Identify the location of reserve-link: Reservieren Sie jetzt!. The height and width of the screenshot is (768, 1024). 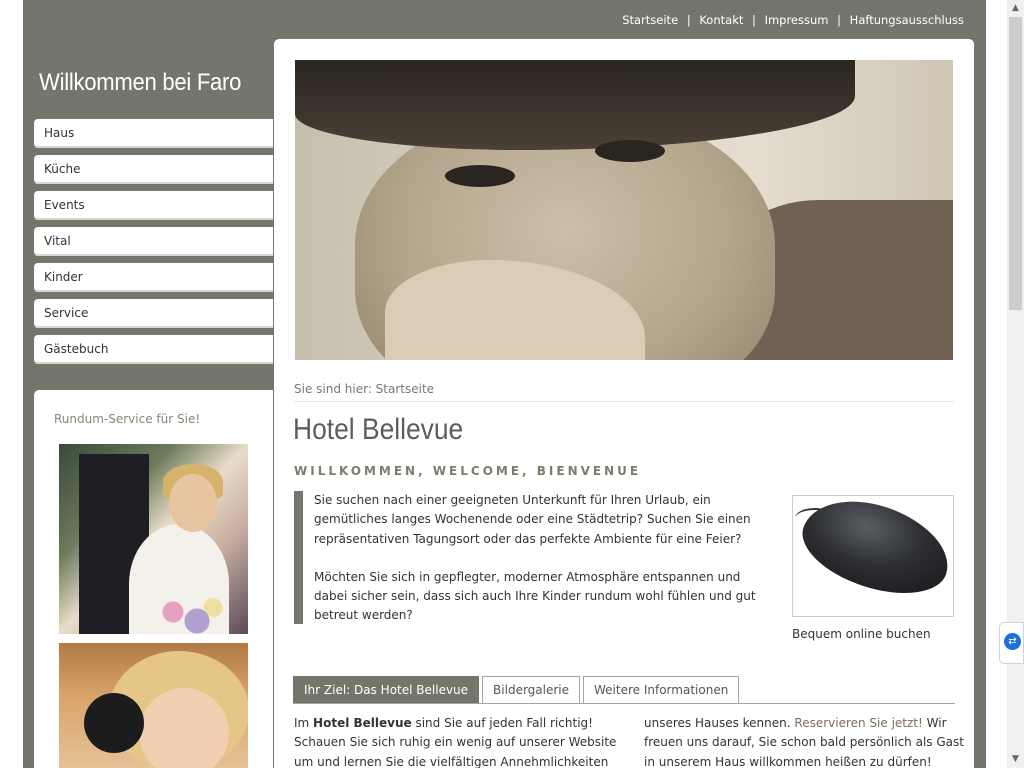
(858, 723).